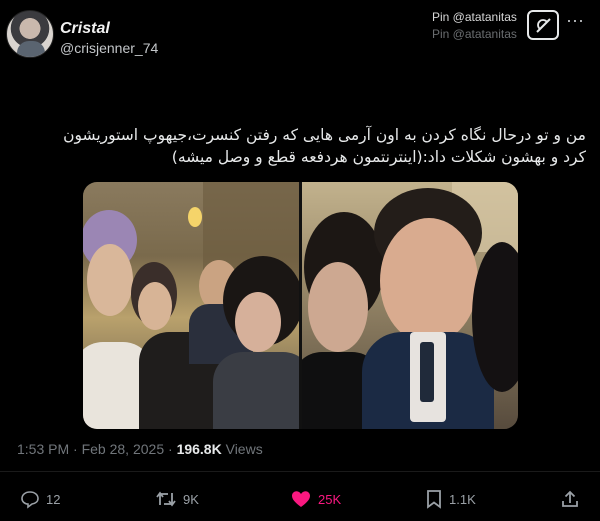 Image resolution: width=600 pixels, height=521 pixels. What do you see at coordinates (166, 499) in the screenshot?
I see `retweet-icon` at bounding box center [166, 499].